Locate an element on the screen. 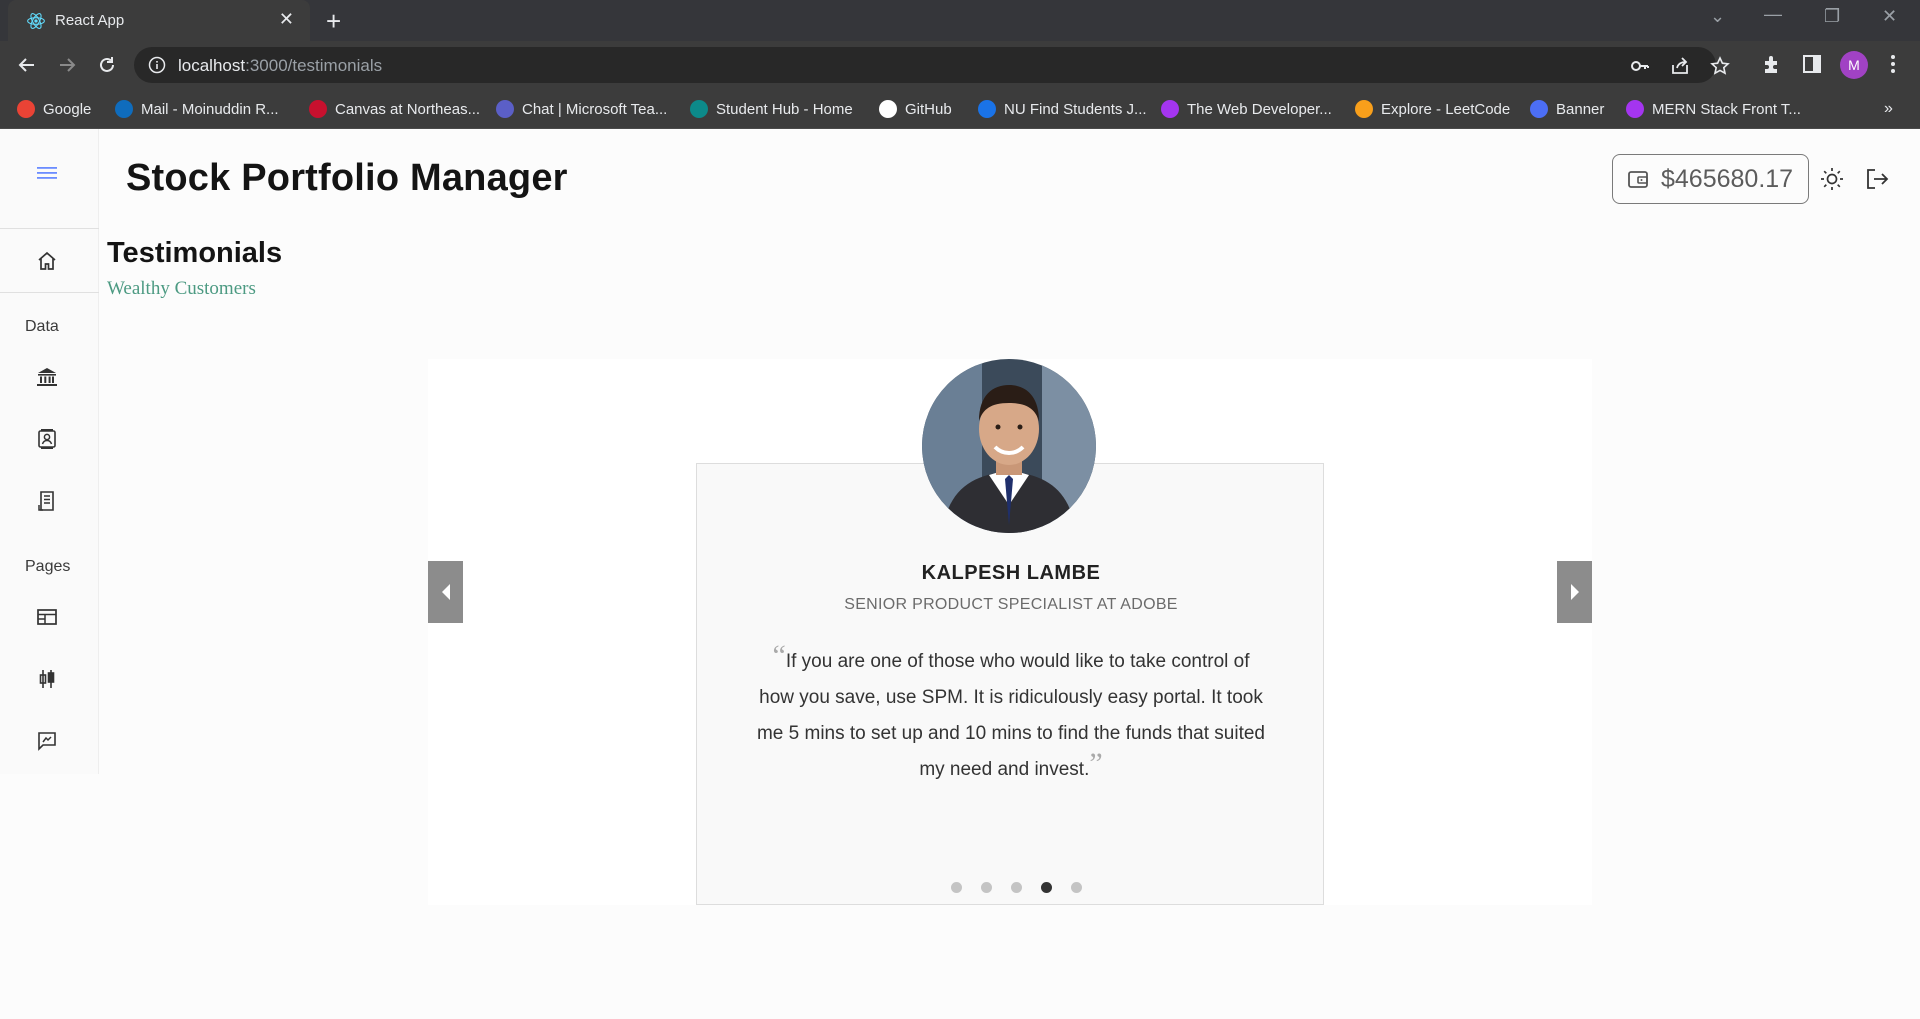 Image resolution: width=1920 pixels, height=1019 pixels. table-icon is located at coordinates (47, 617).